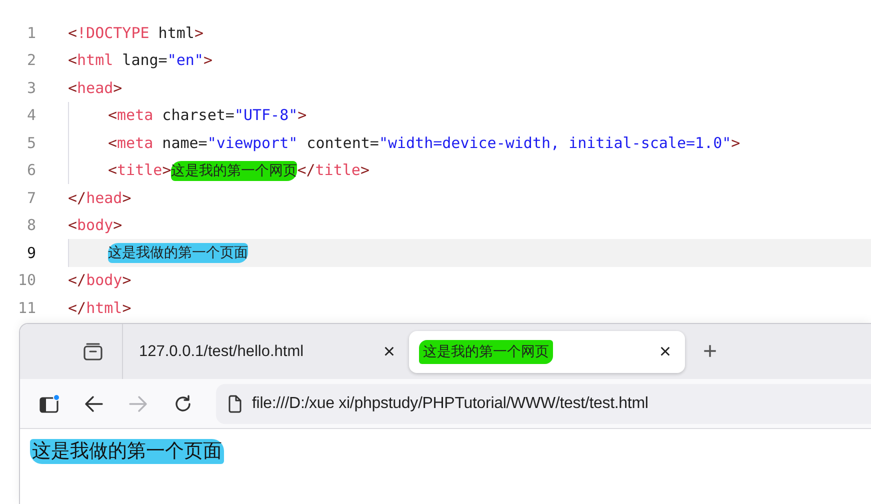 The image size is (871, 504). Describe the element at coordinates (100, 307) in the screenshot. I see `code-line: </html>` at that location.